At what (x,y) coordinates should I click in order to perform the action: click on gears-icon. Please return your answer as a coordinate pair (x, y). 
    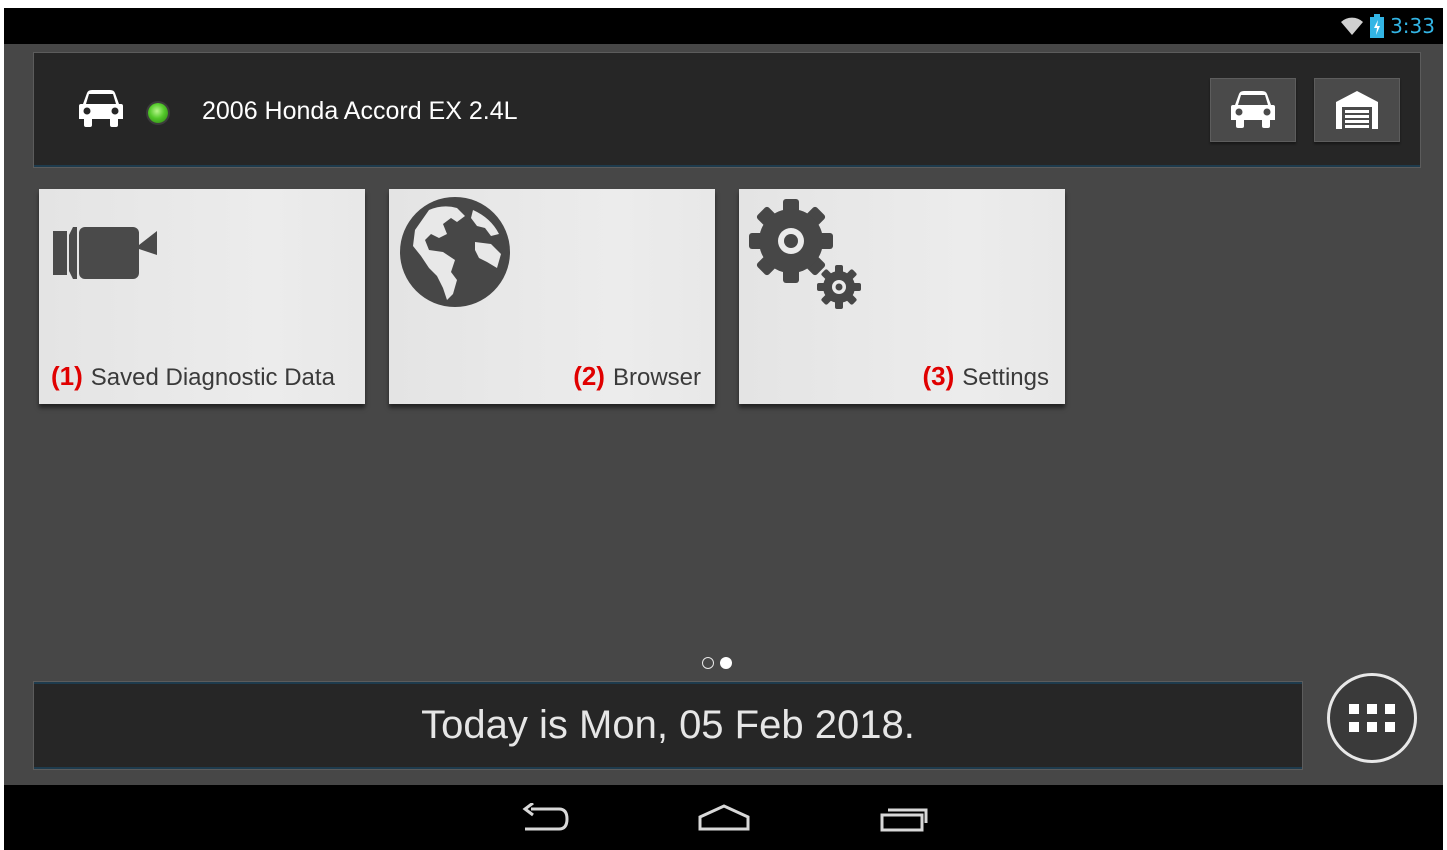
    Looking at the image, I should click on (805, 254).